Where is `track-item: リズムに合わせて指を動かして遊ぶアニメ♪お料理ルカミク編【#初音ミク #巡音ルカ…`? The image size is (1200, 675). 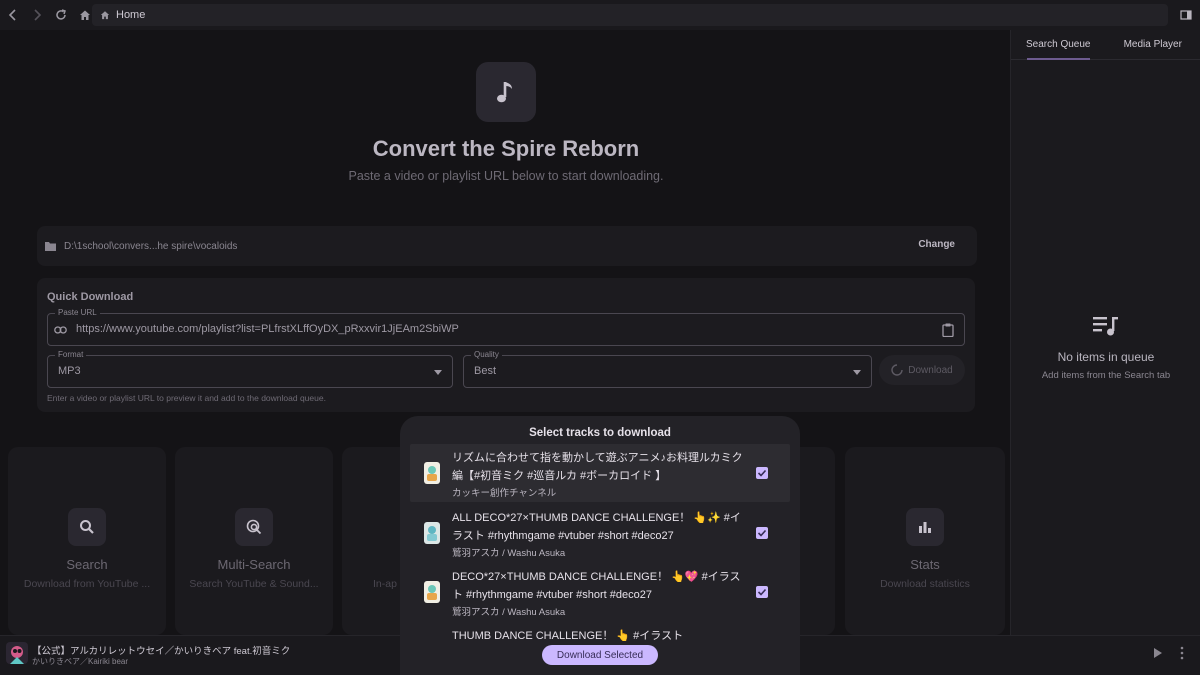 track-item: リズムに合わせて指を動かして遊ぶアニメ♪お料理ルカミク編【#初音ミク #巡音ルカ… is located at coordinates (600, 473).